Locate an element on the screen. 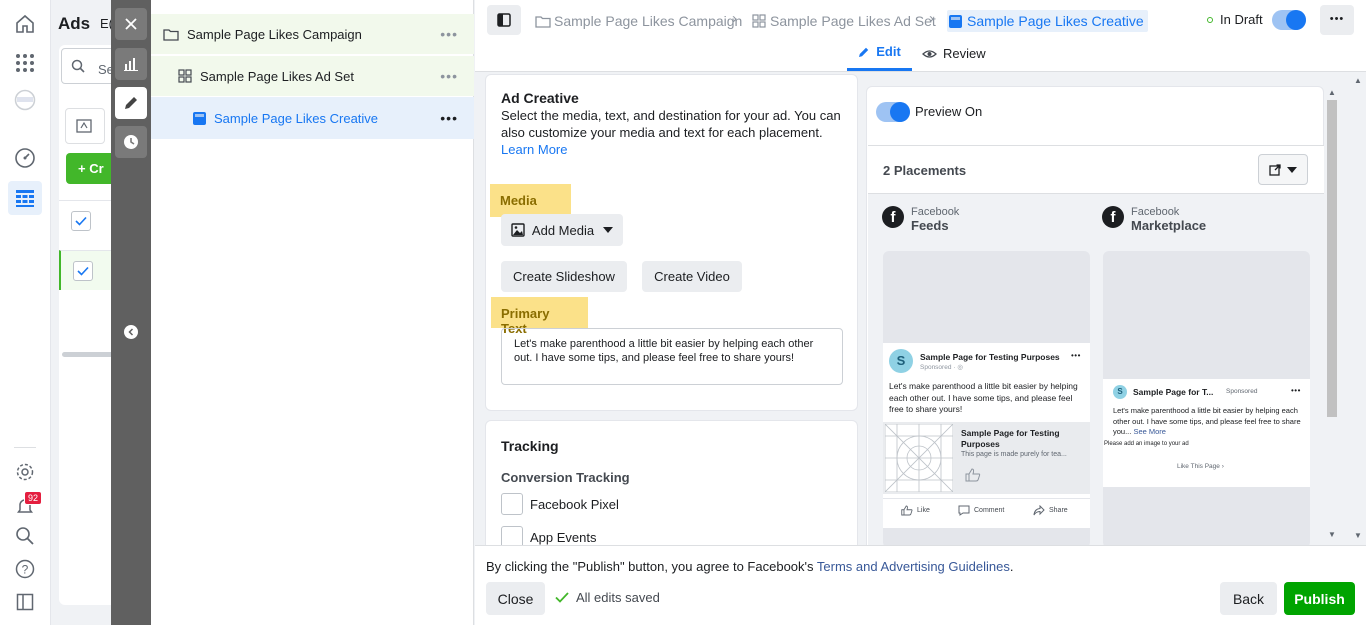 The image size is (1366, 625). apps-grid-icon is located at coordinates (25, 63).